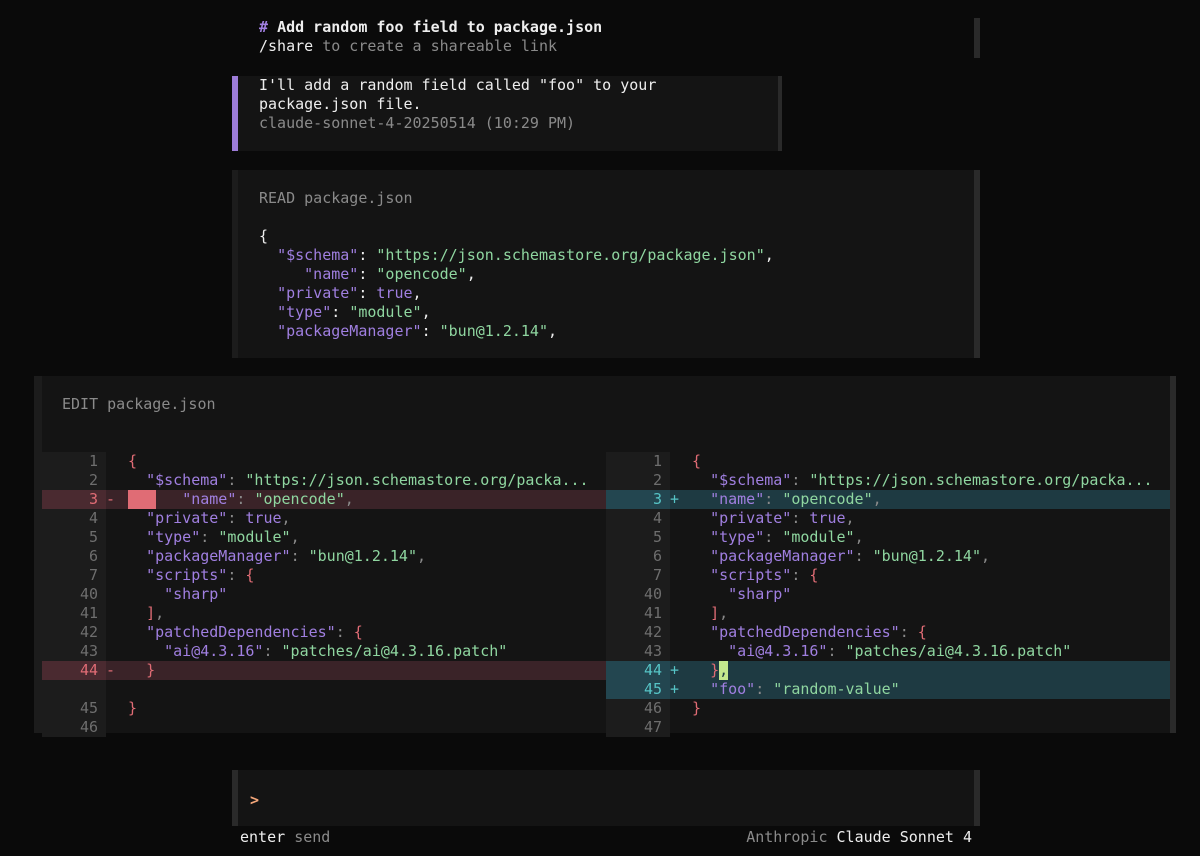  Describe the element at coordinates (657, 461) in the screenshot. I see `line-number: 1` at that location.